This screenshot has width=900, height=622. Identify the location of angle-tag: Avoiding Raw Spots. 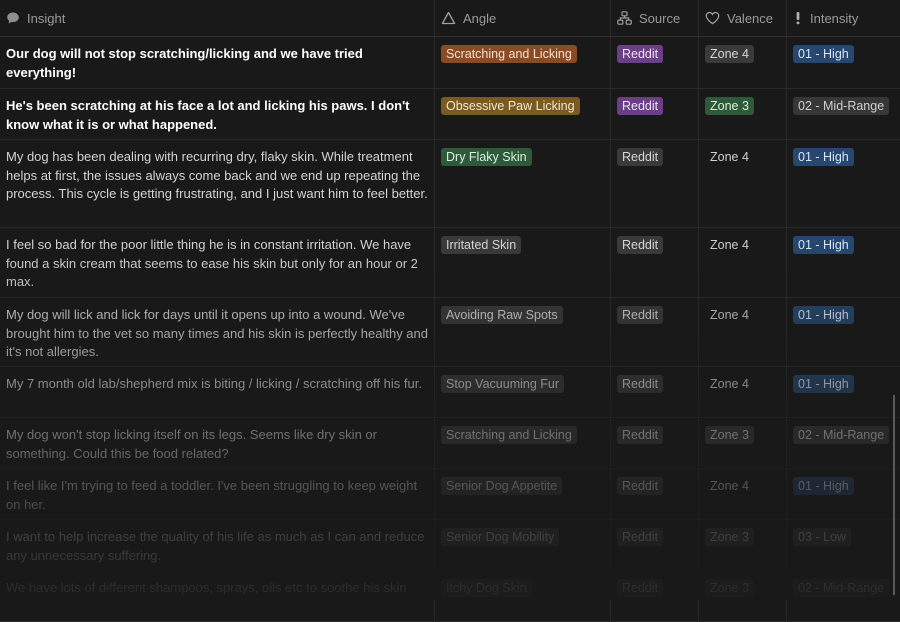
(502, 315).